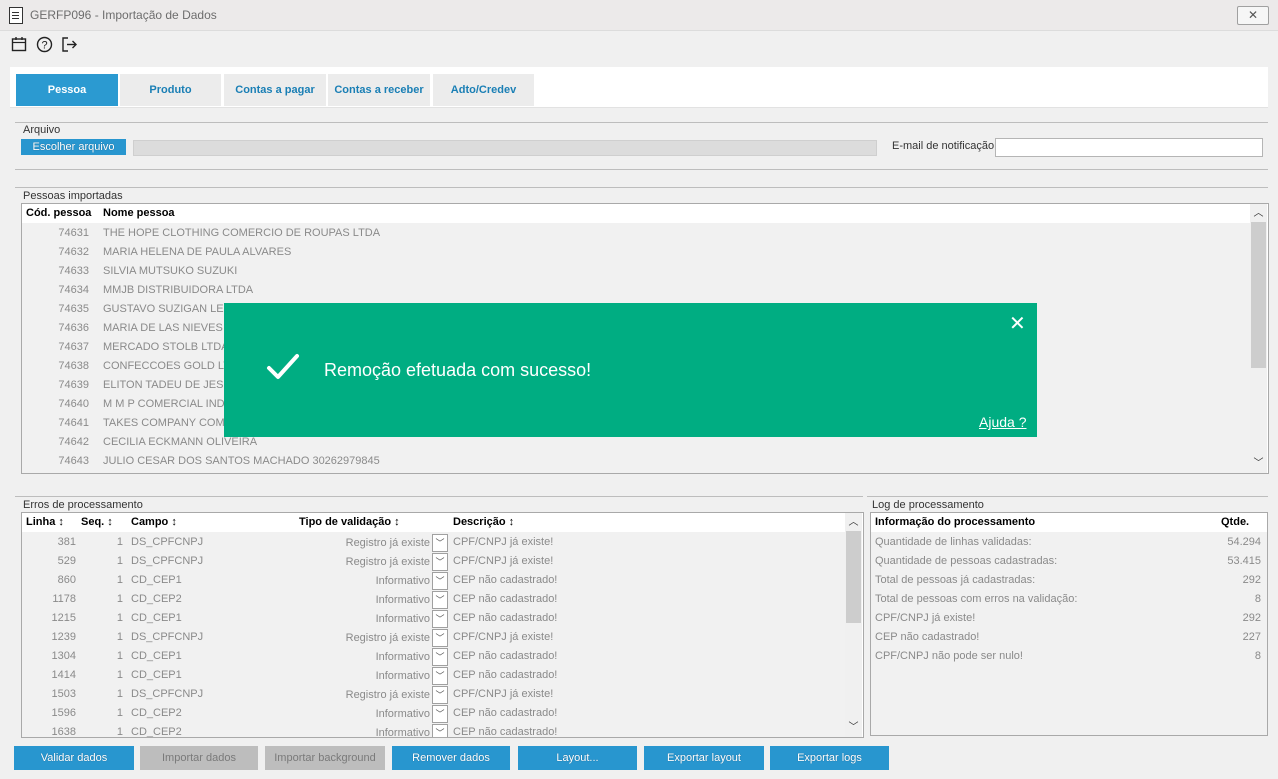 This screenshot has width=1278, height=779. What do you see at coordinates (73, 147) in the screenshot?
I see `choose-file-button: Escolher arquivo` at bounding box center [73, 147].